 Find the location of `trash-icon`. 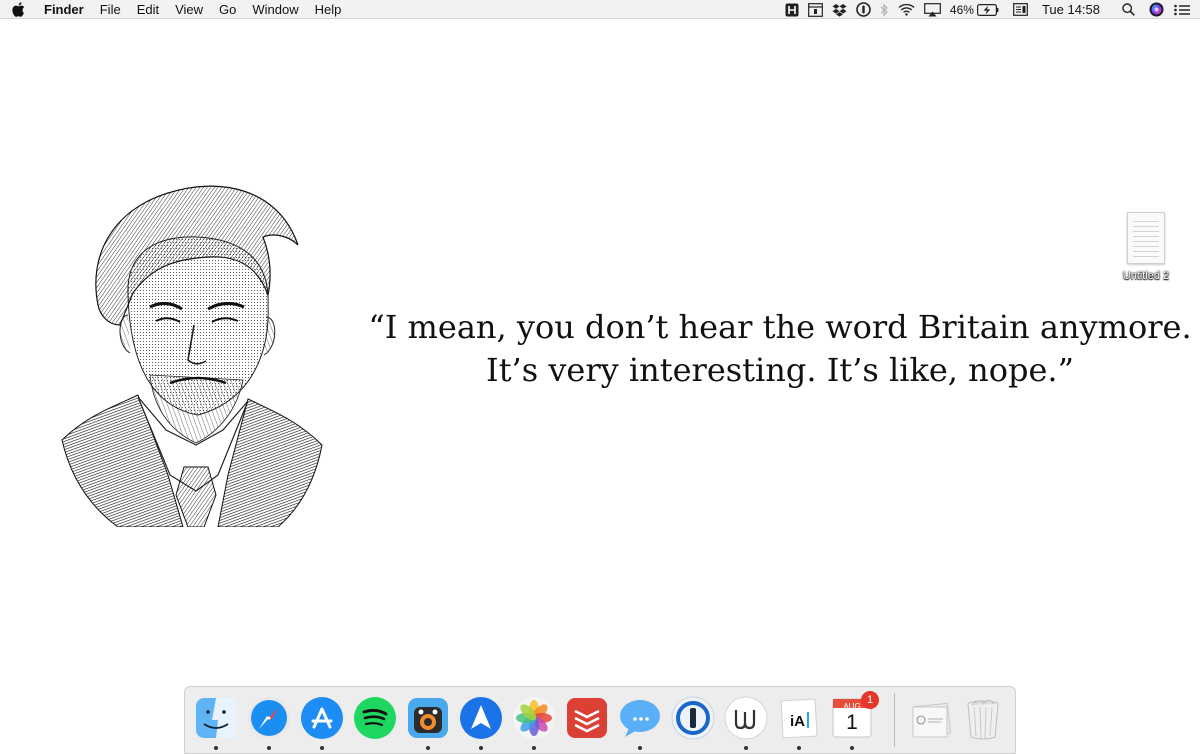

trash-icon is located at coordinates (983, 719).